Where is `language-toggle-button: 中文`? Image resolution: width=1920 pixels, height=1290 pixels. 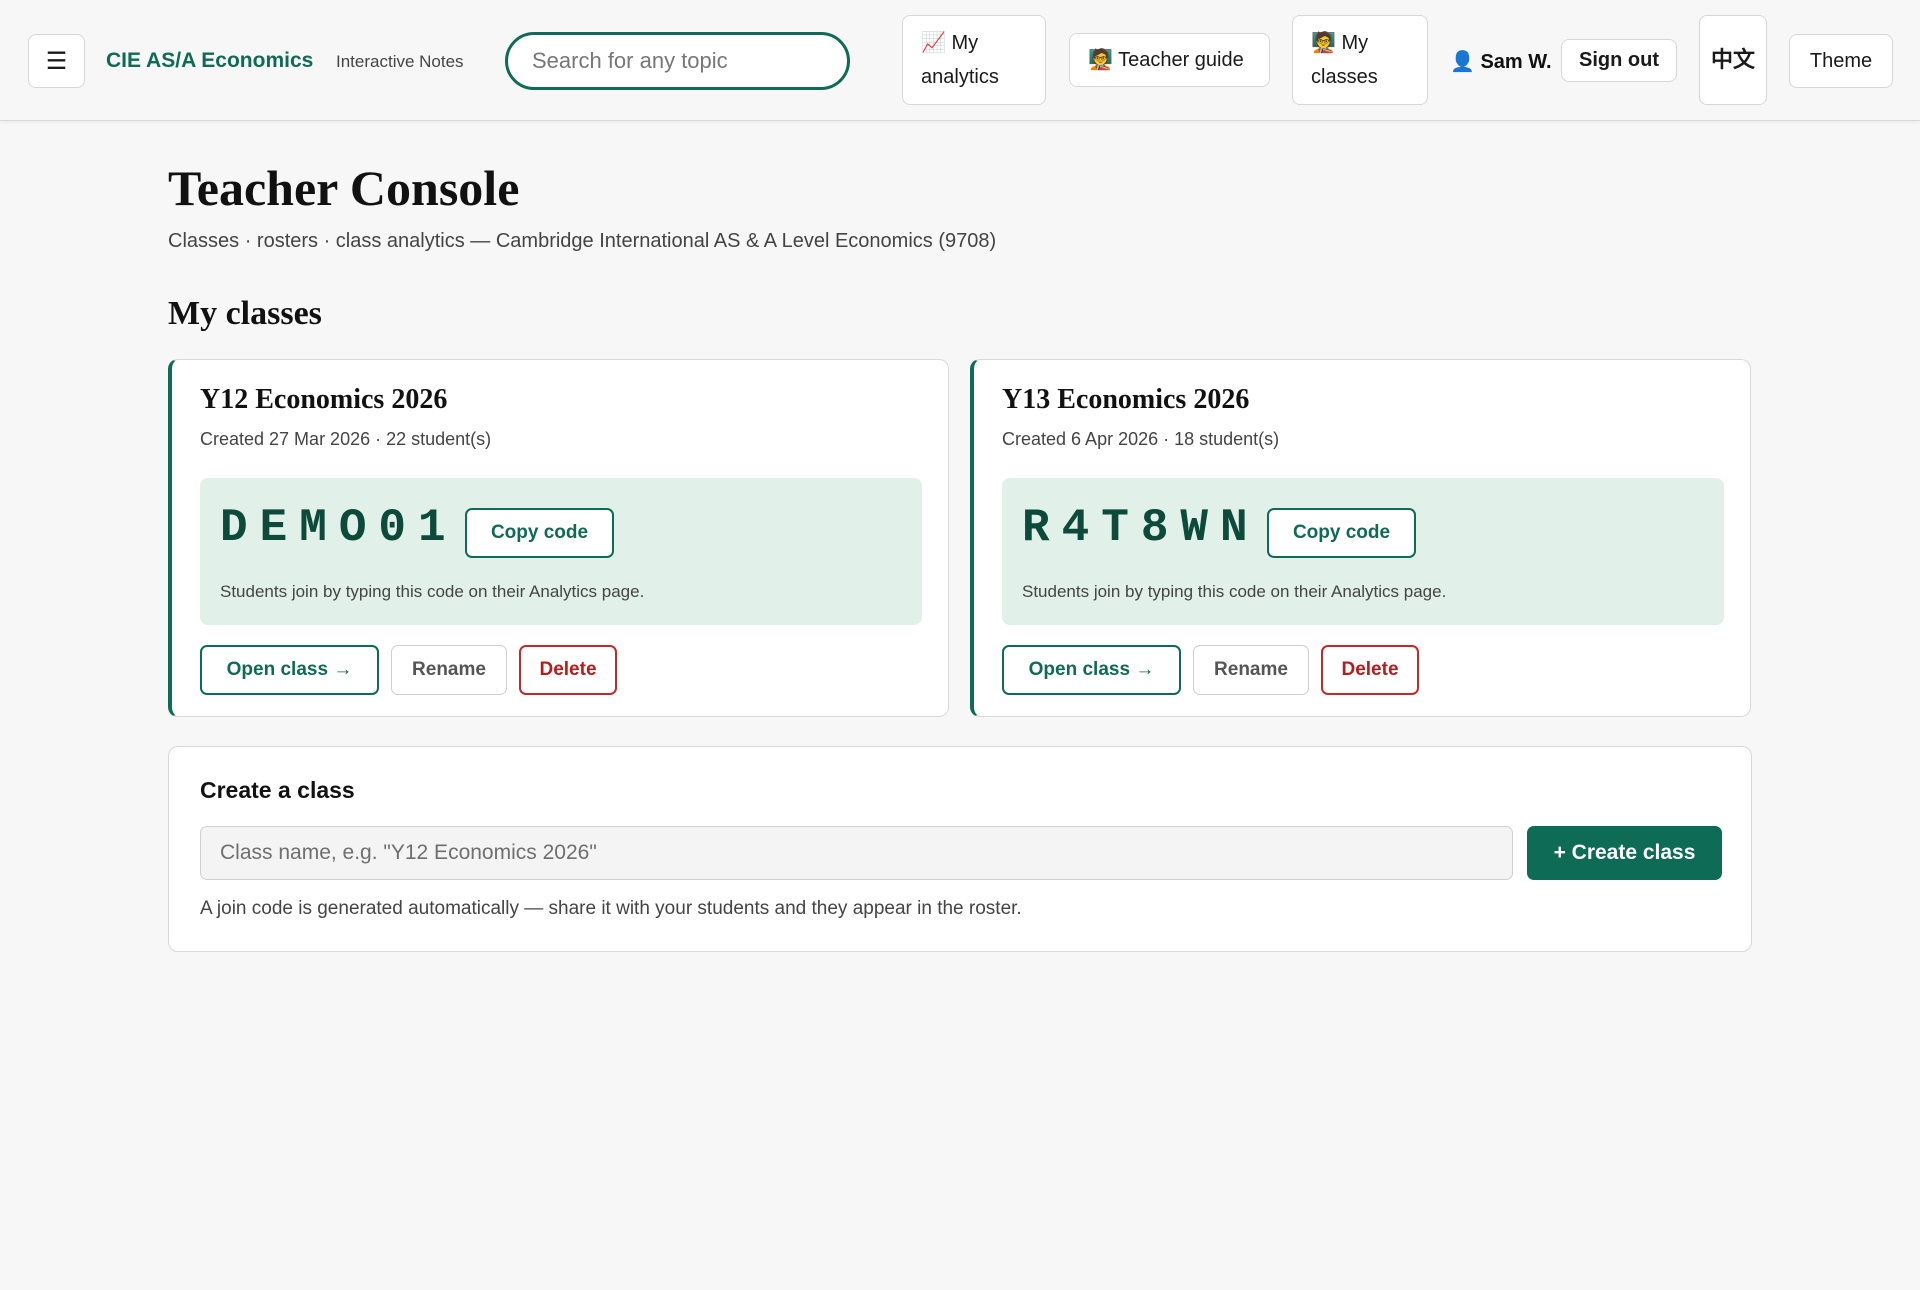
language-toggle-button: 中文 is located at coordinates (1733, 60).